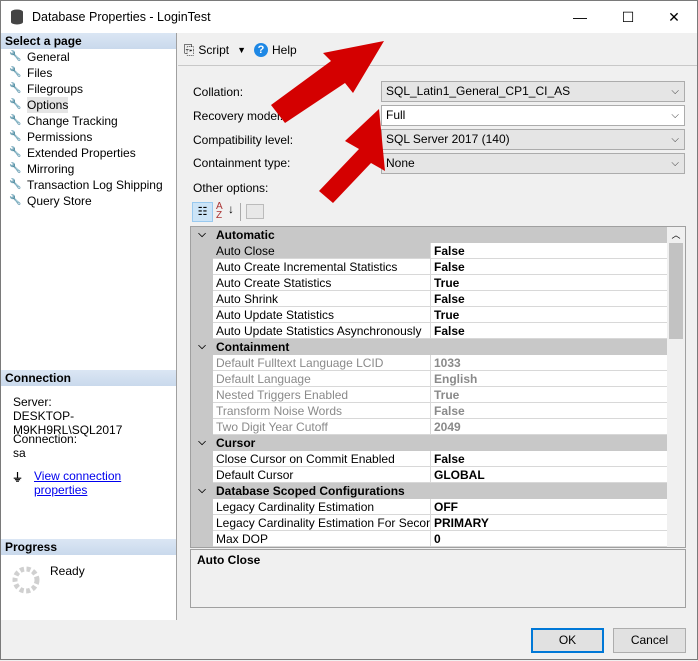 The height and width of the screenshot is (661, 698). I want to click on sidebar-item-transaction-log-shipping: 🔧 Transaction Log Shipping, so click(88, 185).